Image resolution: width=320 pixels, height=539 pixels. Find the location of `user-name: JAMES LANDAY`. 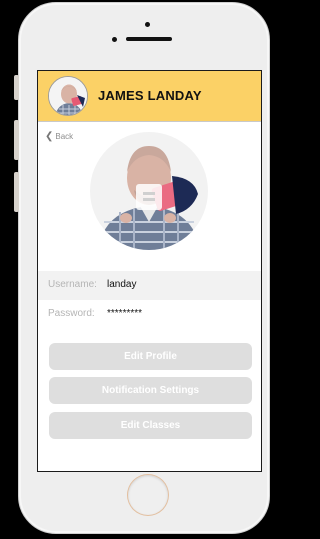

user-name: JAMES LANDAY is located at coordinates (150, 95).